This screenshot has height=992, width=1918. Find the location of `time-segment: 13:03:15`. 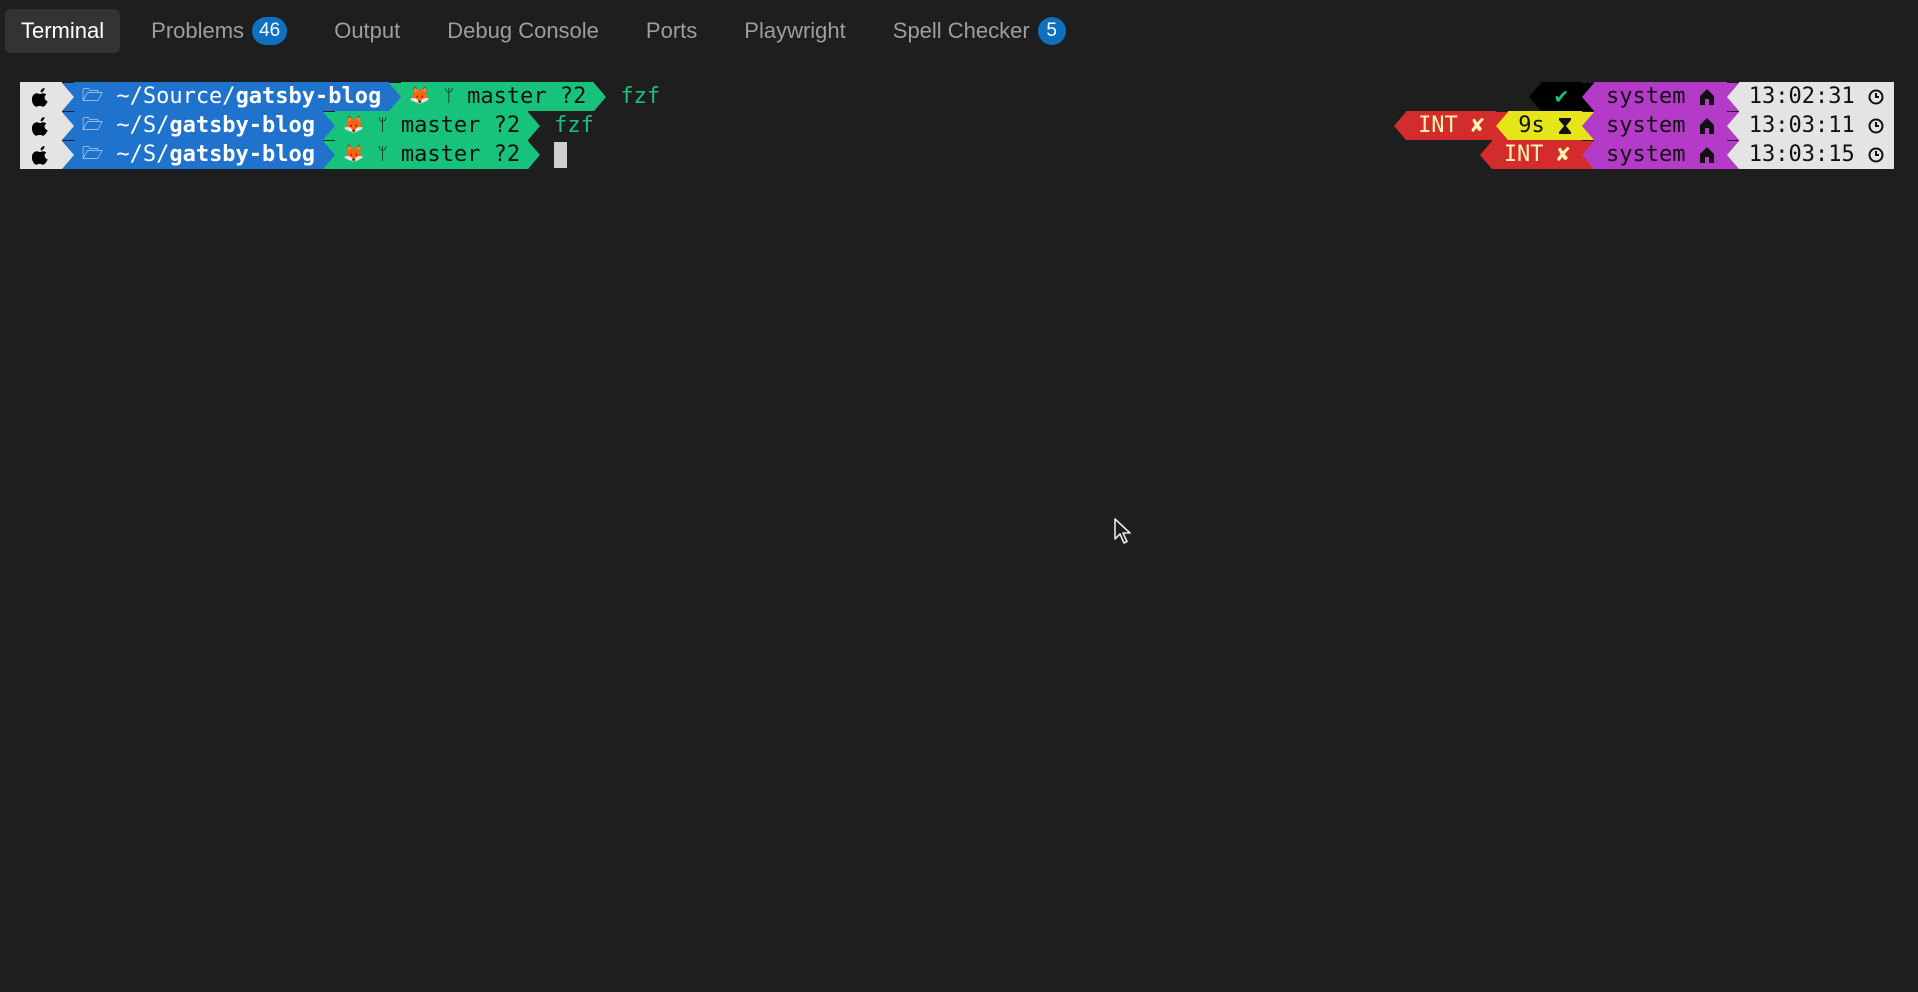

time-segment: 13:03:15 is located at coordinates (1816, 154).